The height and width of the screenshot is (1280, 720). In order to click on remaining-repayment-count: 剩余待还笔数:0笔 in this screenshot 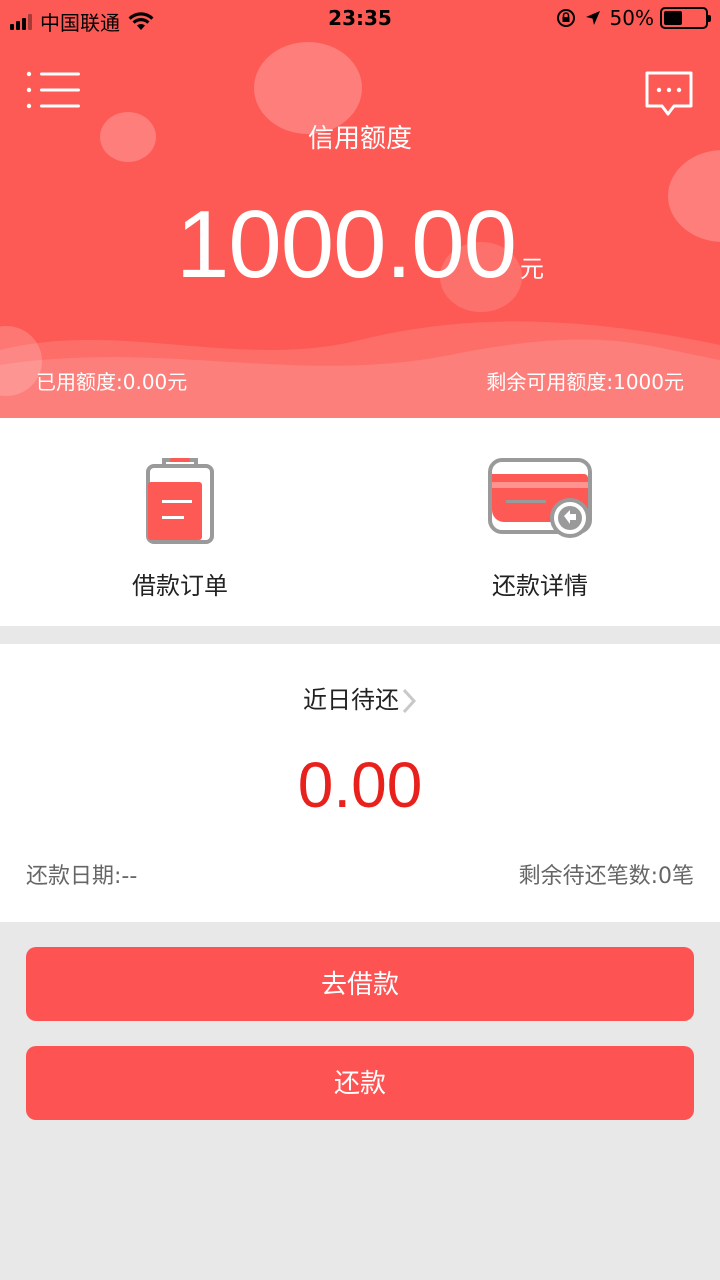, I will do `click(606, 876)`.